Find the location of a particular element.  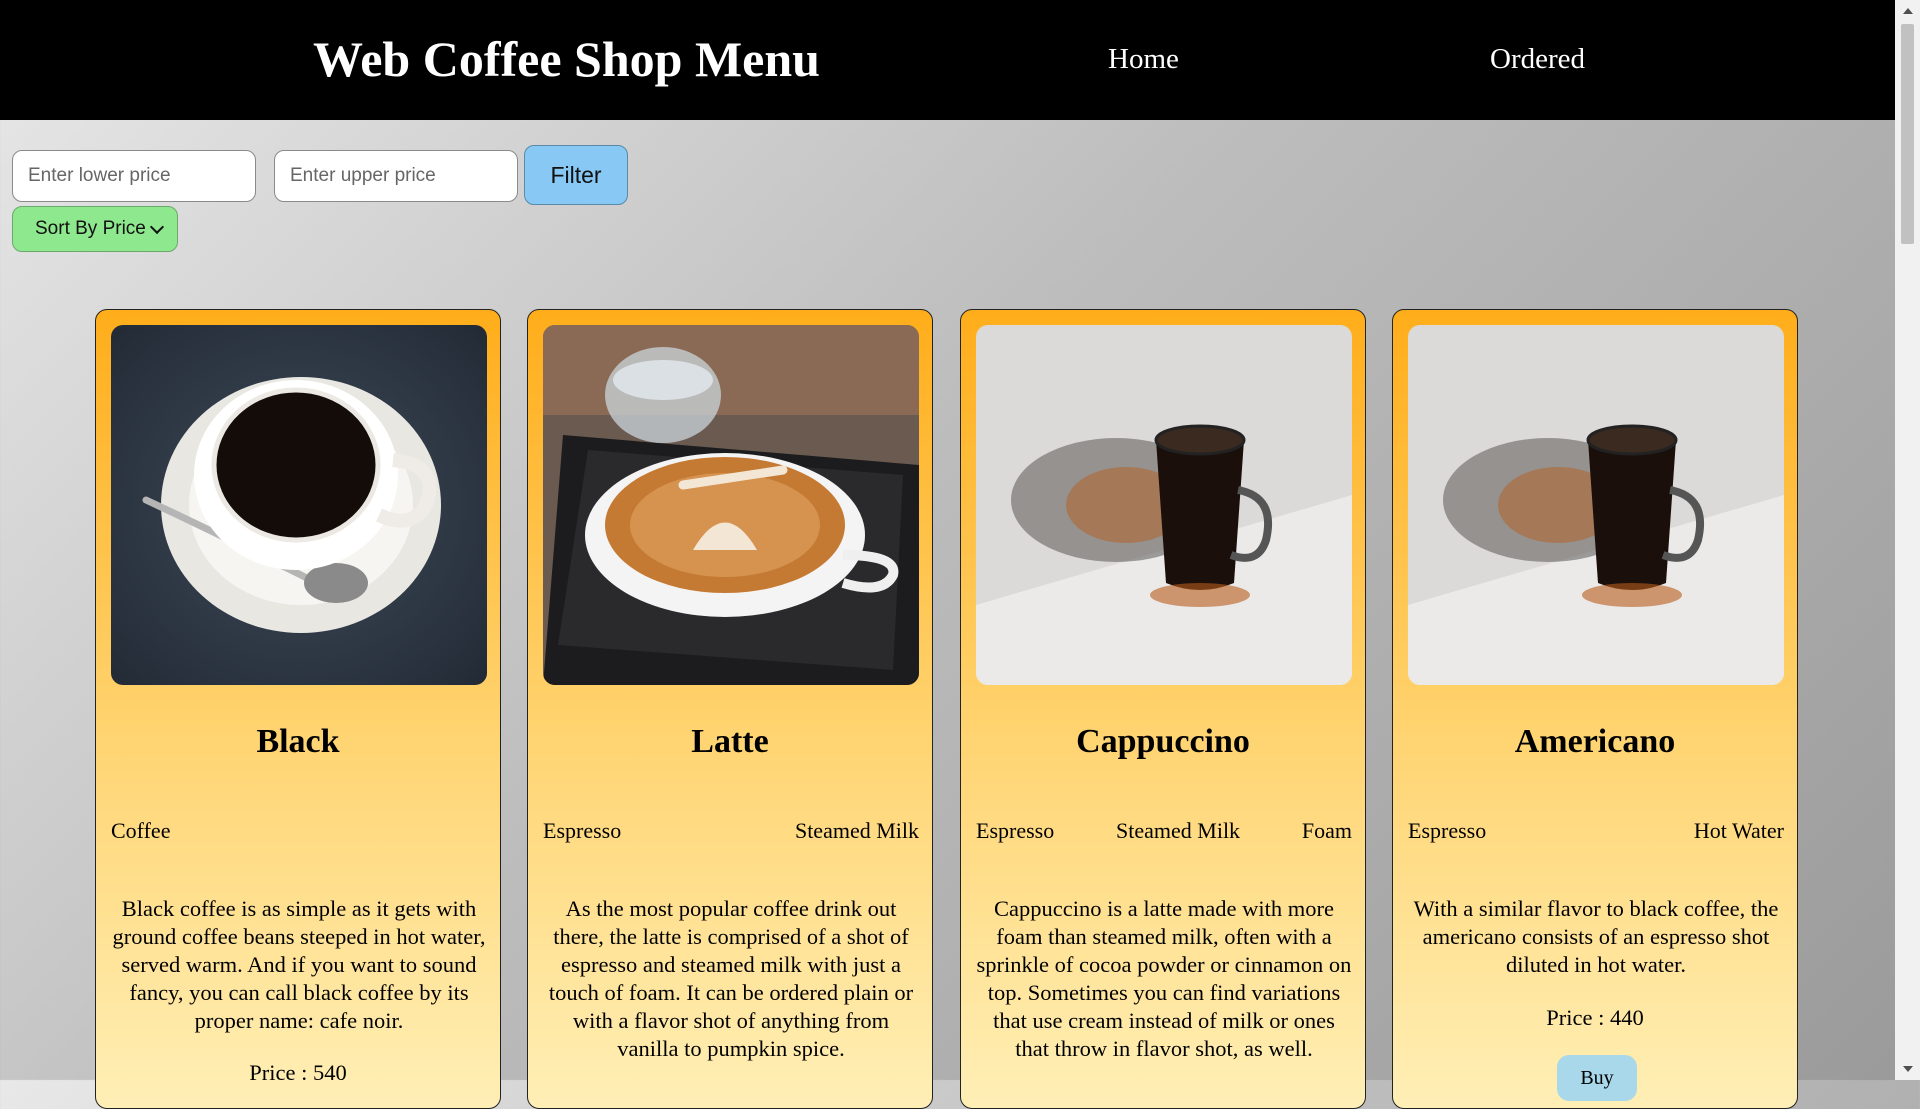

card-title: Americano is located at coordinates (1595, 741).